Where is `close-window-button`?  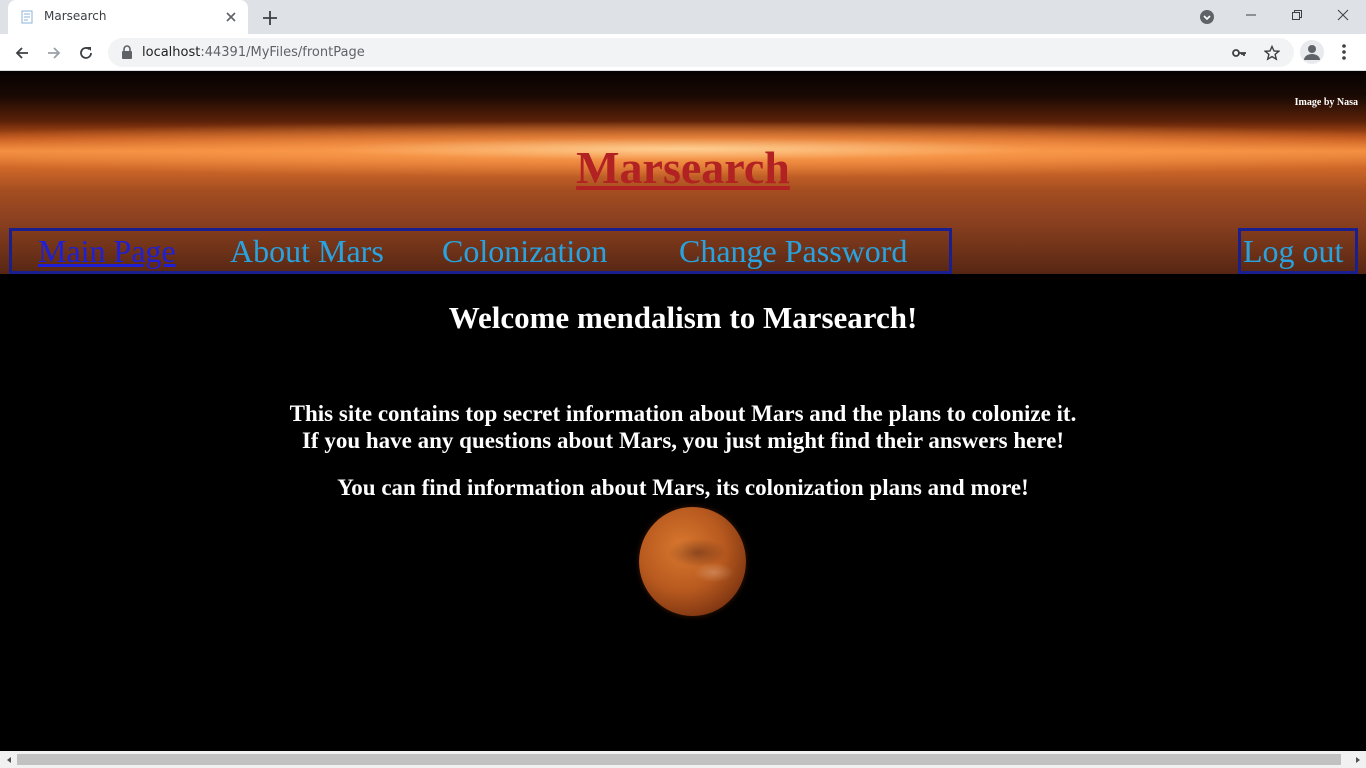
close-window-button is located at coordinates (1343, 15).